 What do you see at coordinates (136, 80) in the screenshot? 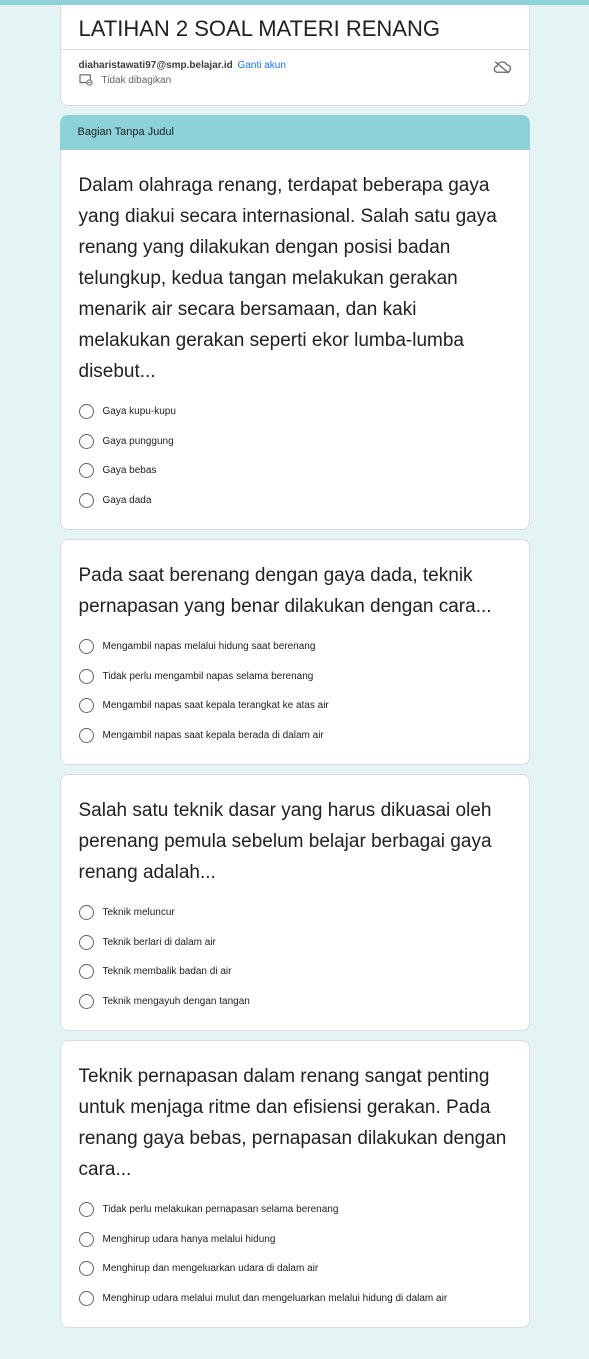
I see `not-shared-label: Tidak dibagikan` at bounding box center [136, 80].